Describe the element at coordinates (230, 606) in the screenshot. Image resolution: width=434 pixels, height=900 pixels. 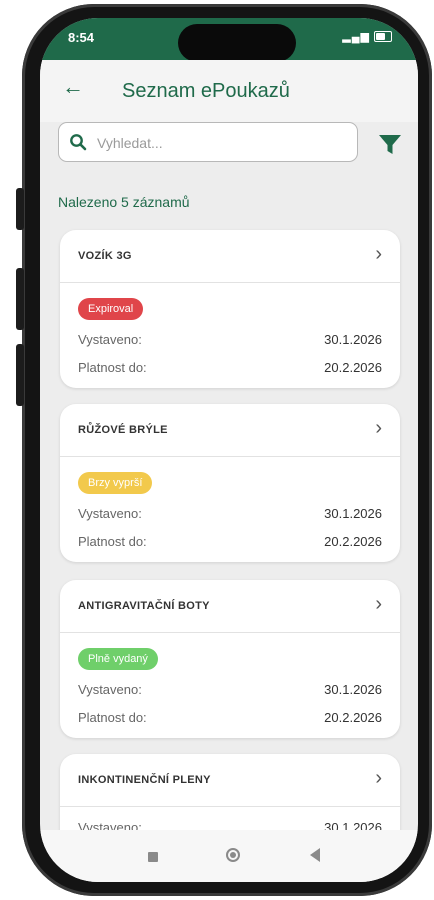
I see `card-header: ANTIGRAVITAČNÍ BOTY ›` at that location.